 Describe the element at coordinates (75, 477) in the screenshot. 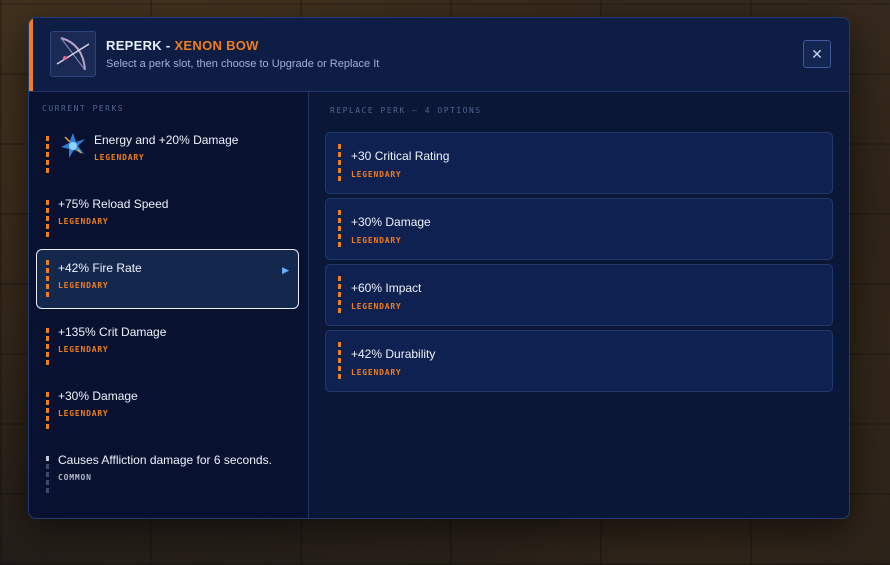

I see `perk-rarity: COMMON` at that location.